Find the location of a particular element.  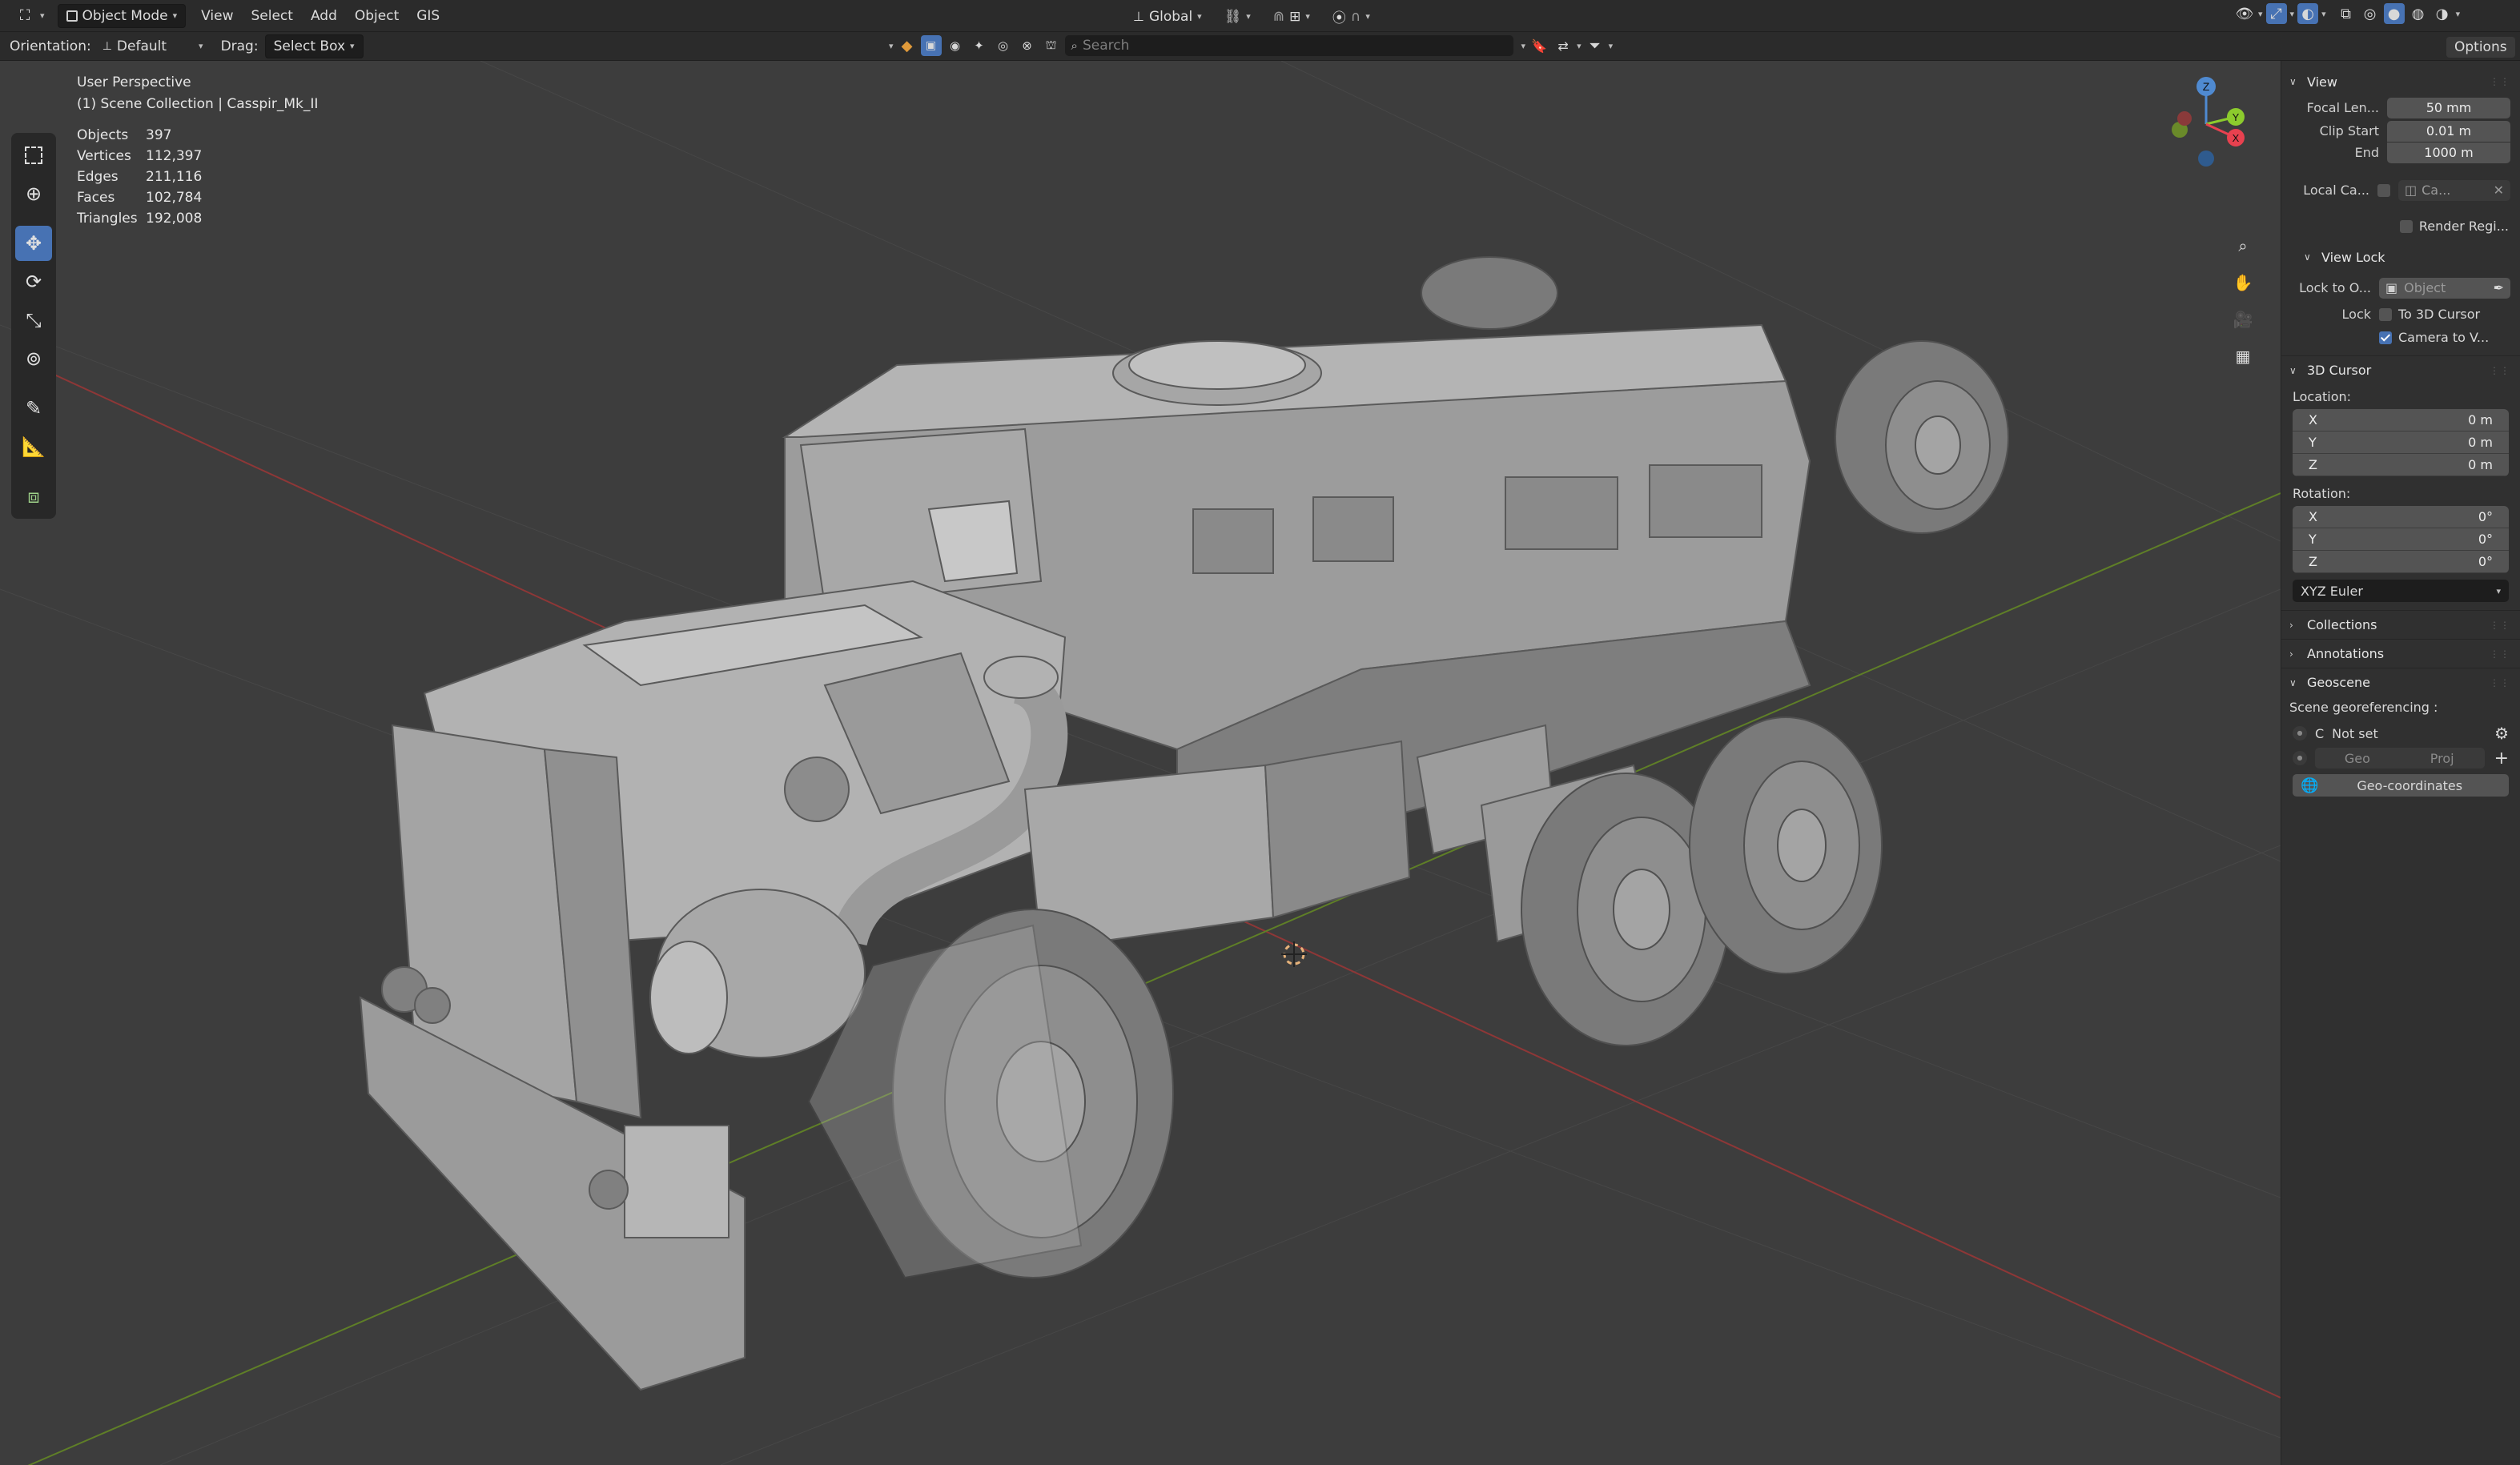

add-icon: + is located at coordinates (2501, 759).